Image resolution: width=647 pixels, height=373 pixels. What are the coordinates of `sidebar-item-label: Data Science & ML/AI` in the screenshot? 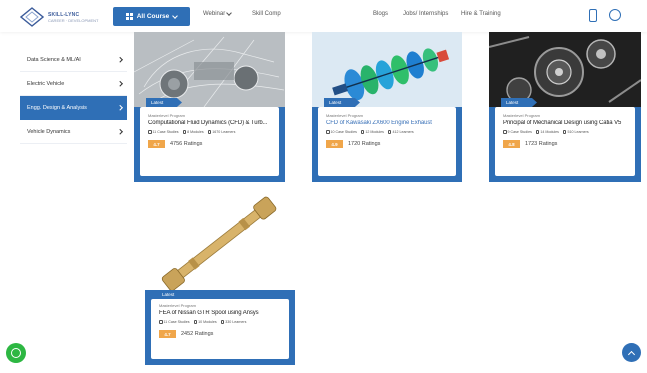 It's located at (54, 59).